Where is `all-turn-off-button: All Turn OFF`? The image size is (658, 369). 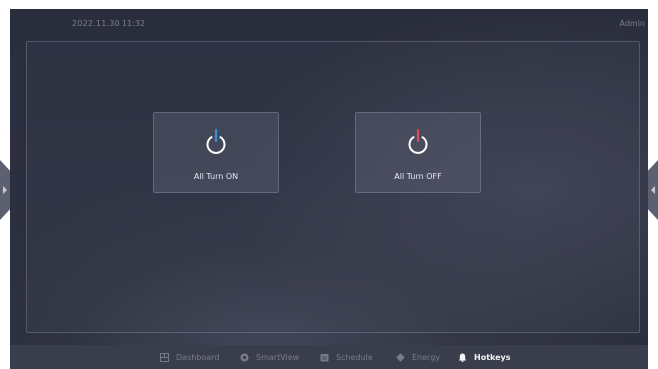 all-turn-off-button: All Turn OFF is located at coordinates (418, 152).